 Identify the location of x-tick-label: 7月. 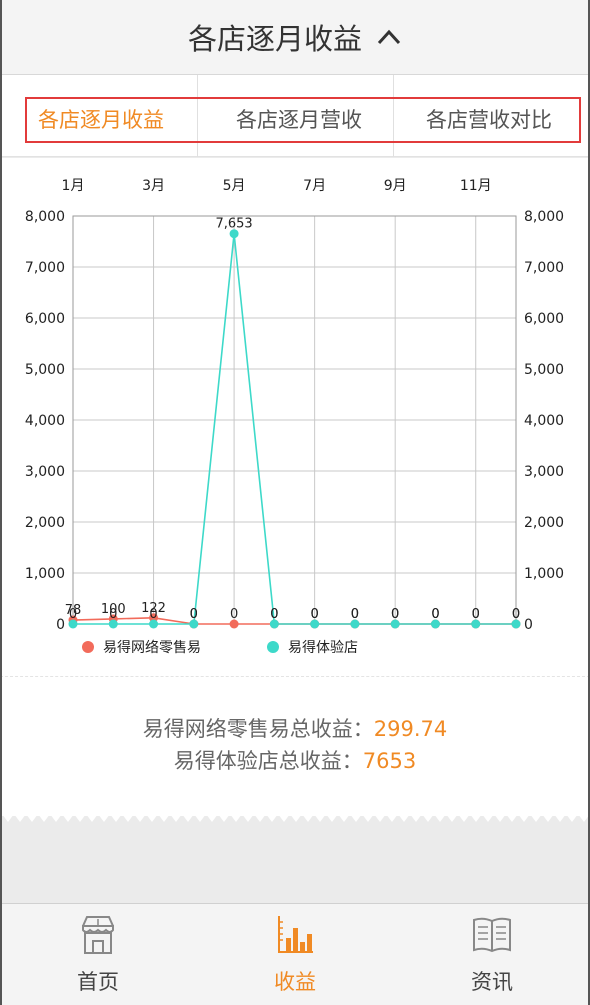
(314, 186).